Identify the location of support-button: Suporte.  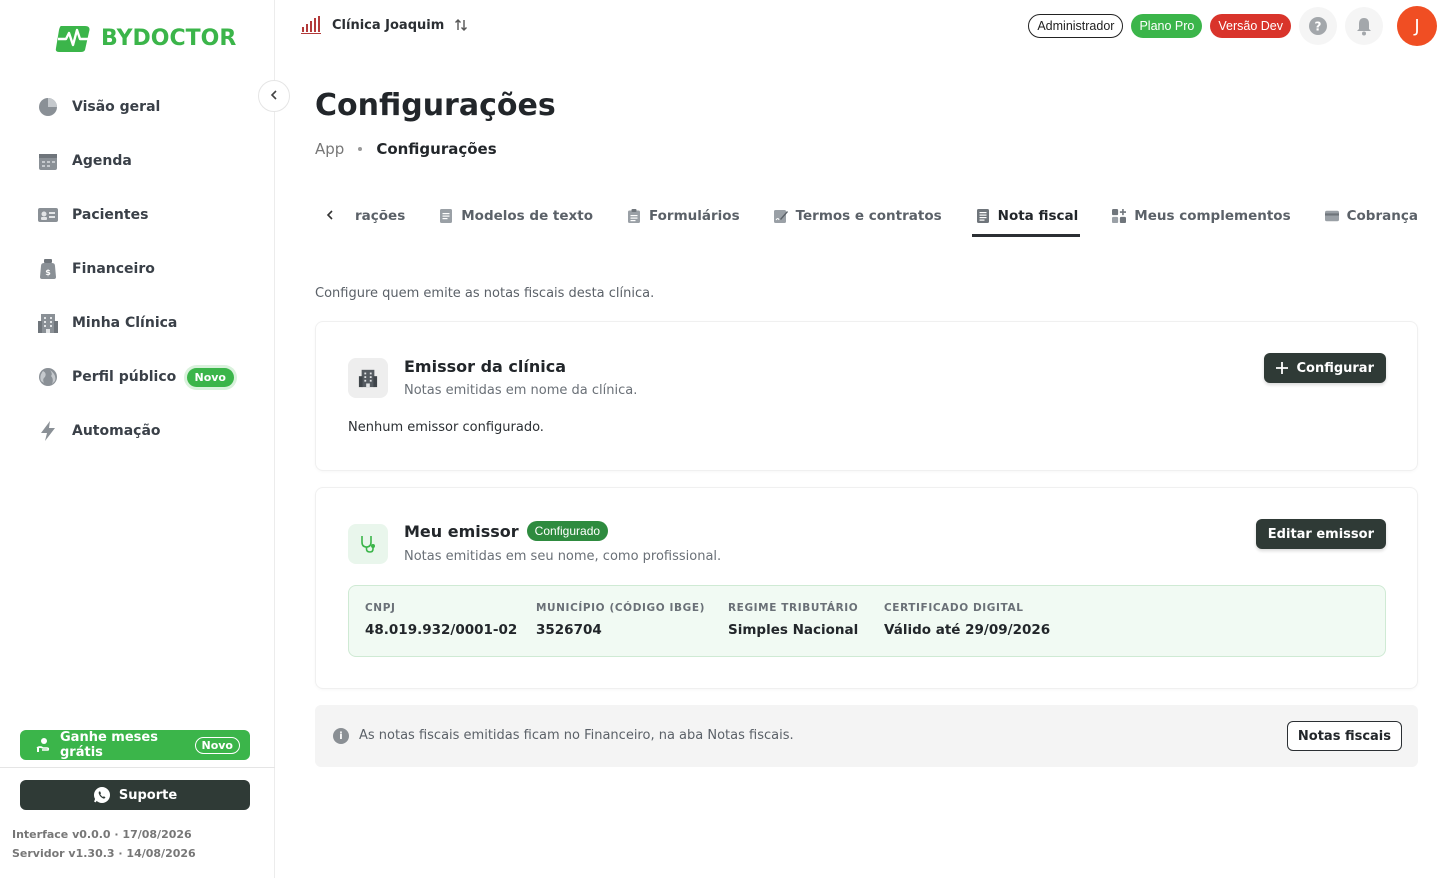
(135, 795).